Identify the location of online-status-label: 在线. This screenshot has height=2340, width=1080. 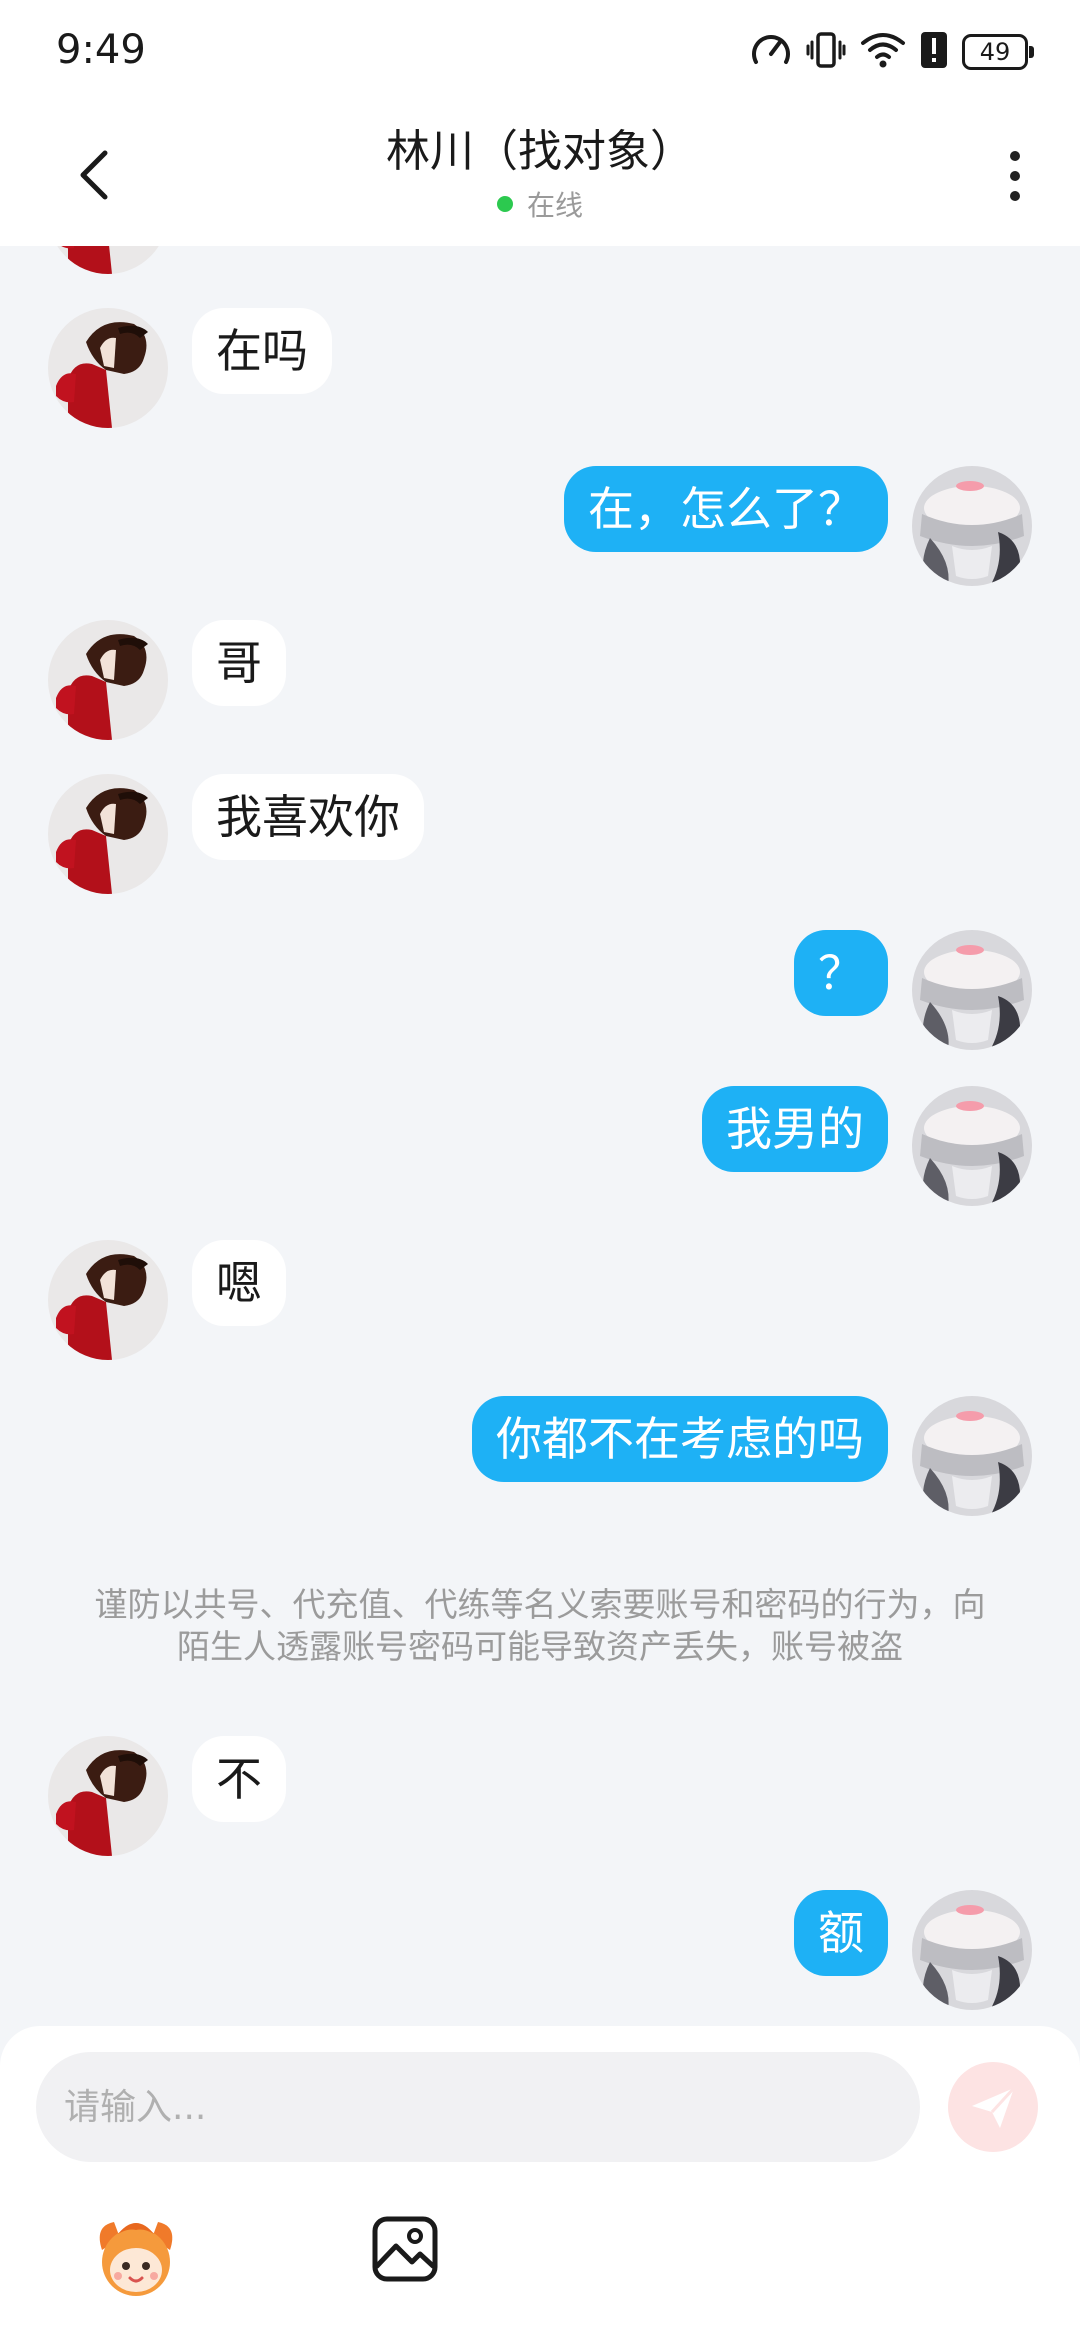
(554, 205).